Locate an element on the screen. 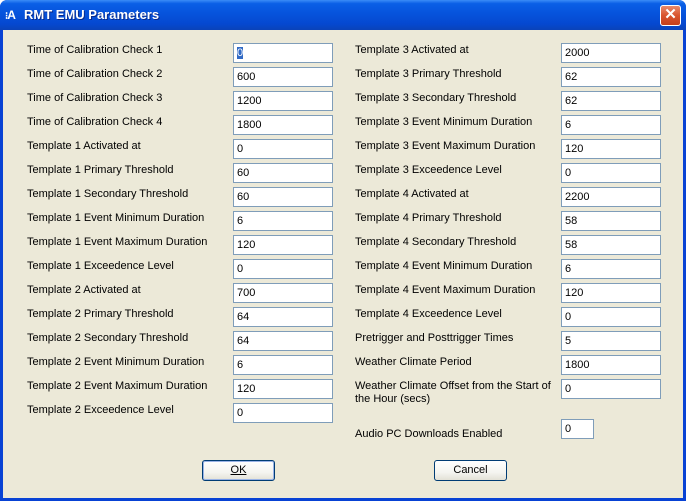  label-t3-exceedence: Template 3 Exceedence Level is located at coordinates (428, 170).